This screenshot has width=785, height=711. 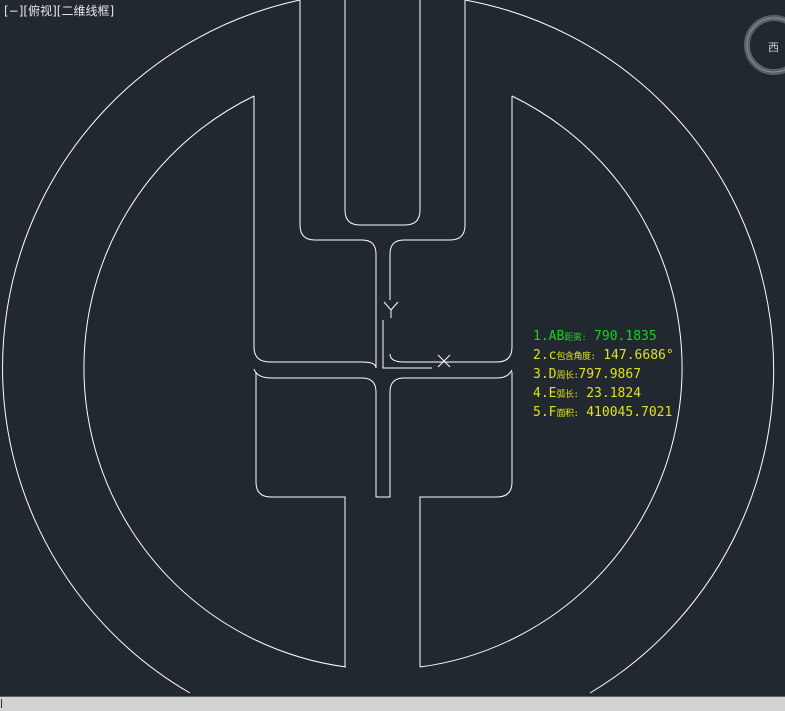 I want to click on annotation-index: 5.F, so click(x=545, y=412).